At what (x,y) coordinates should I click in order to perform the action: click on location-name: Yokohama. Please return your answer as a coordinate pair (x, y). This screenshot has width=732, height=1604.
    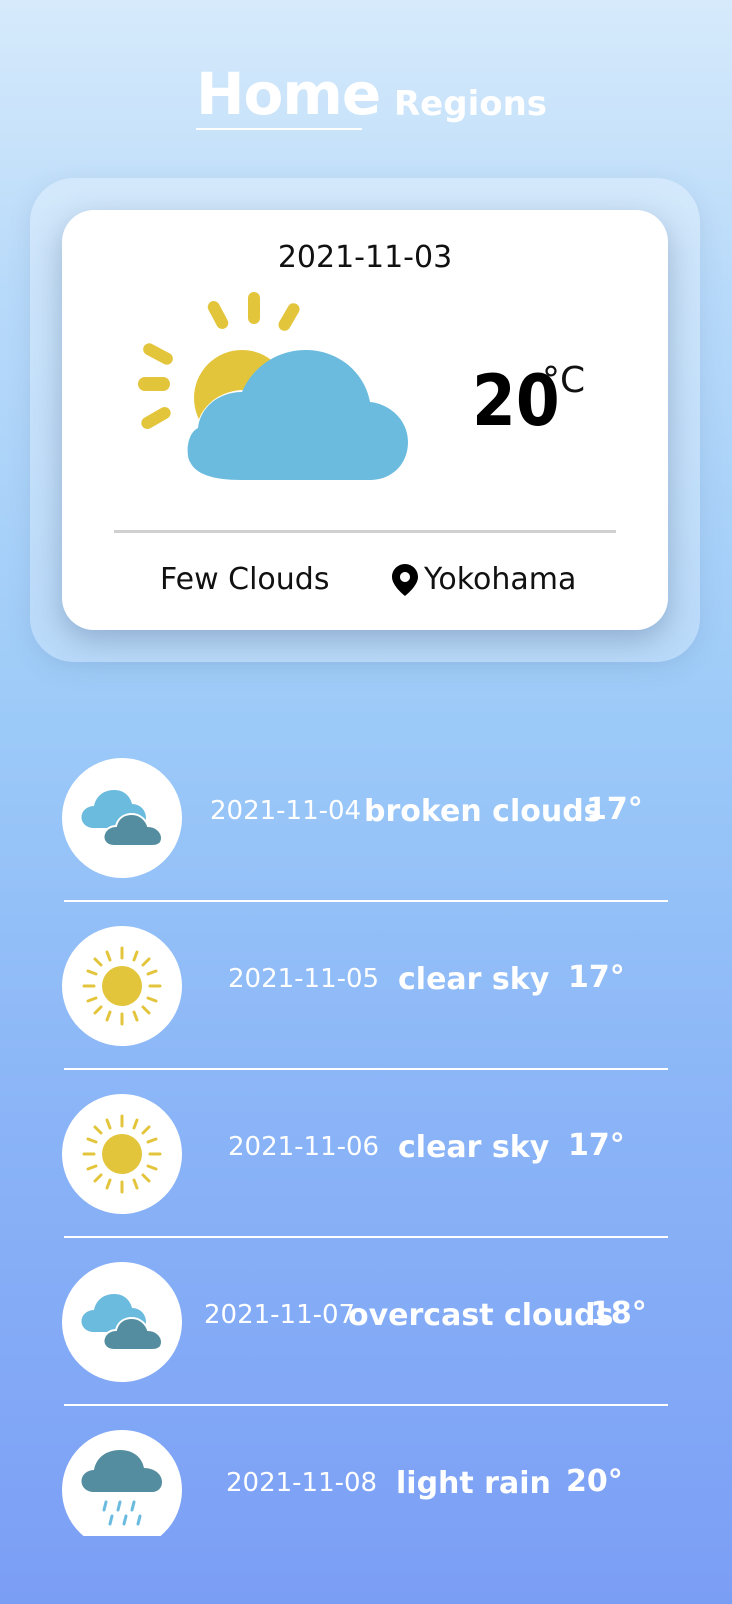
    Looking at the image, I should click on (500, 579).